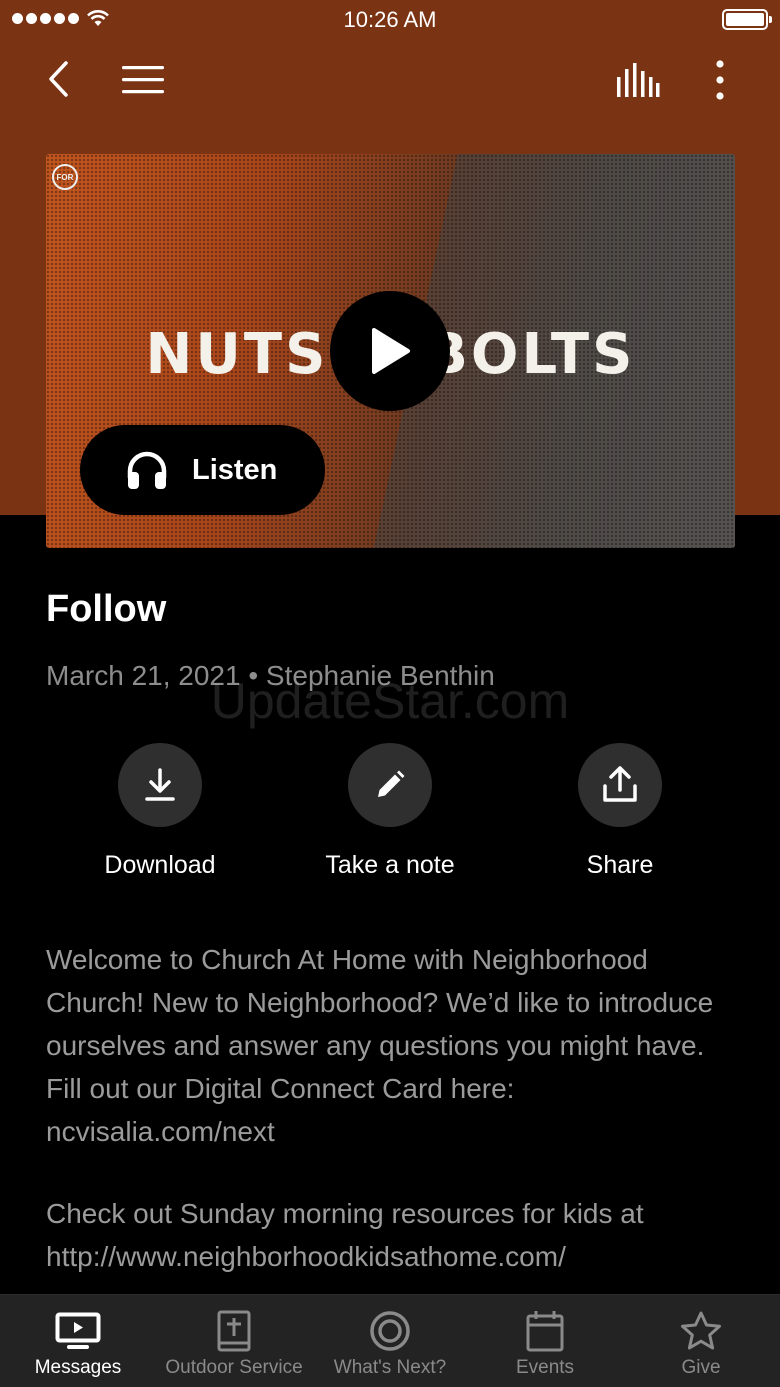 This screenshot has width=780, height=1387. What do you see at coordinates (78, 1367) in the screenshot?
I see `tab-label: Messages` at bounding box center [78, 1367].